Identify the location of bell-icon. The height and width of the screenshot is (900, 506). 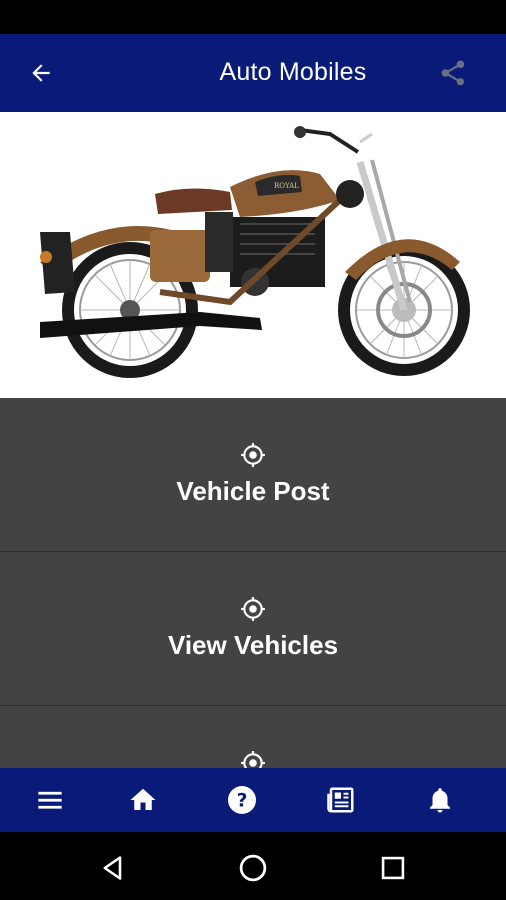
(440, 800).